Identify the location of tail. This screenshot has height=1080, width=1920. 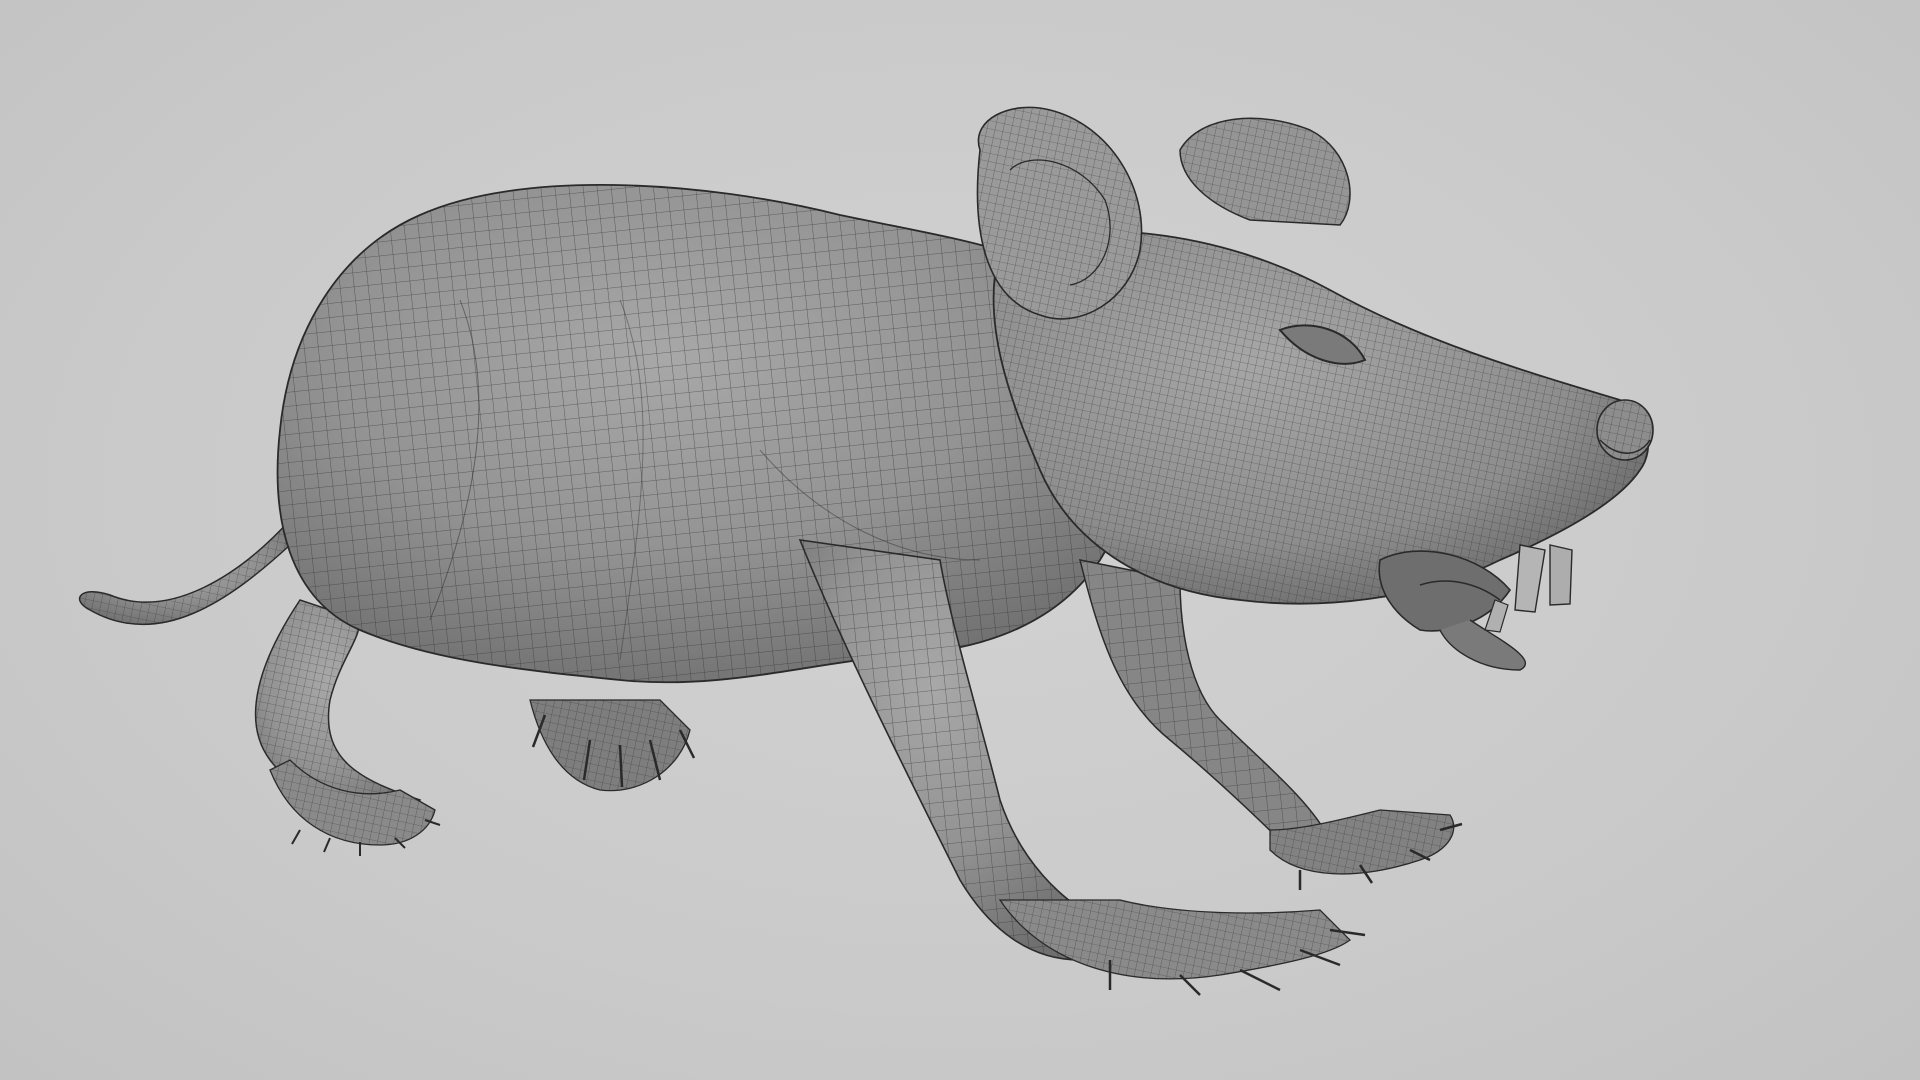
(184, 572).